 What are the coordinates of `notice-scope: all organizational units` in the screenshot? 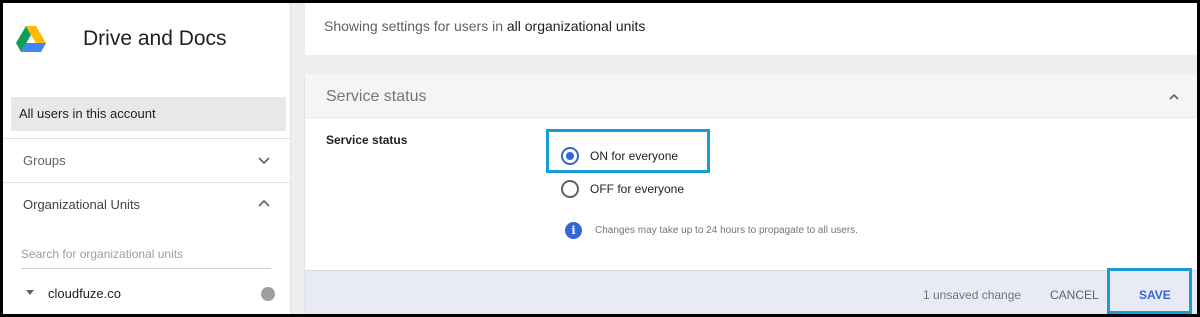 It's located at (576, 26).